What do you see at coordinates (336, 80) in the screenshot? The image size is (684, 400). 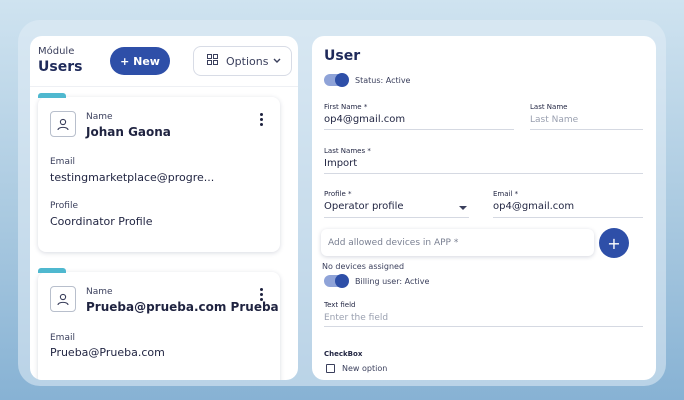 I see `status-toggle` at bounding box center [336, 80].